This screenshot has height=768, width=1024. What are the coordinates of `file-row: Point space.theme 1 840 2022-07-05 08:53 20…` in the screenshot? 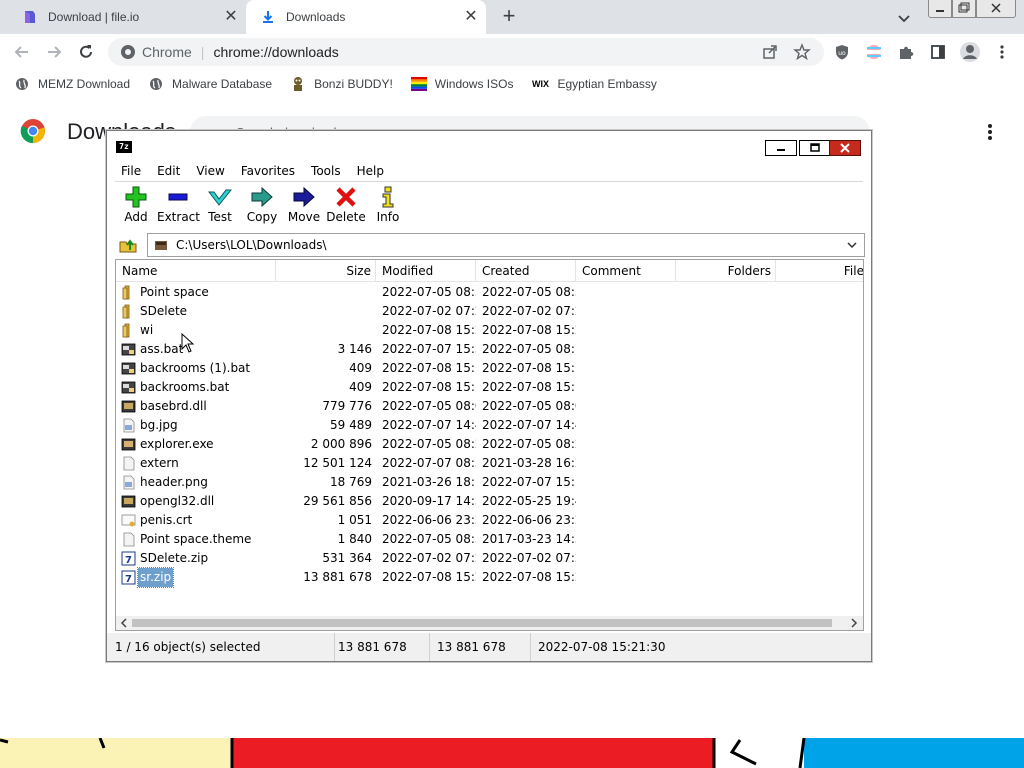 It's located at (489, 539).